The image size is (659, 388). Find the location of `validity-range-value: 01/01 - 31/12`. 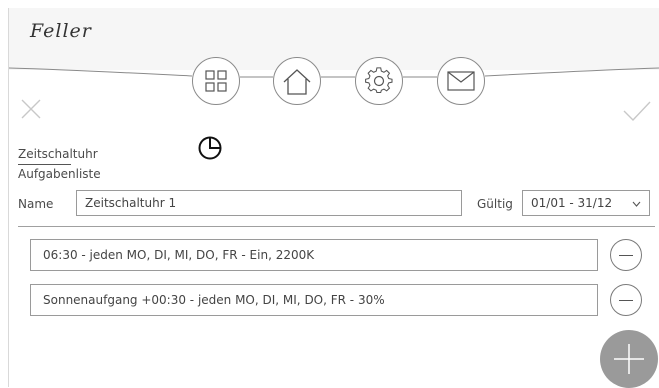

validity-range-value: 01/01 - 31/12 is located at coordinates (572, 203).